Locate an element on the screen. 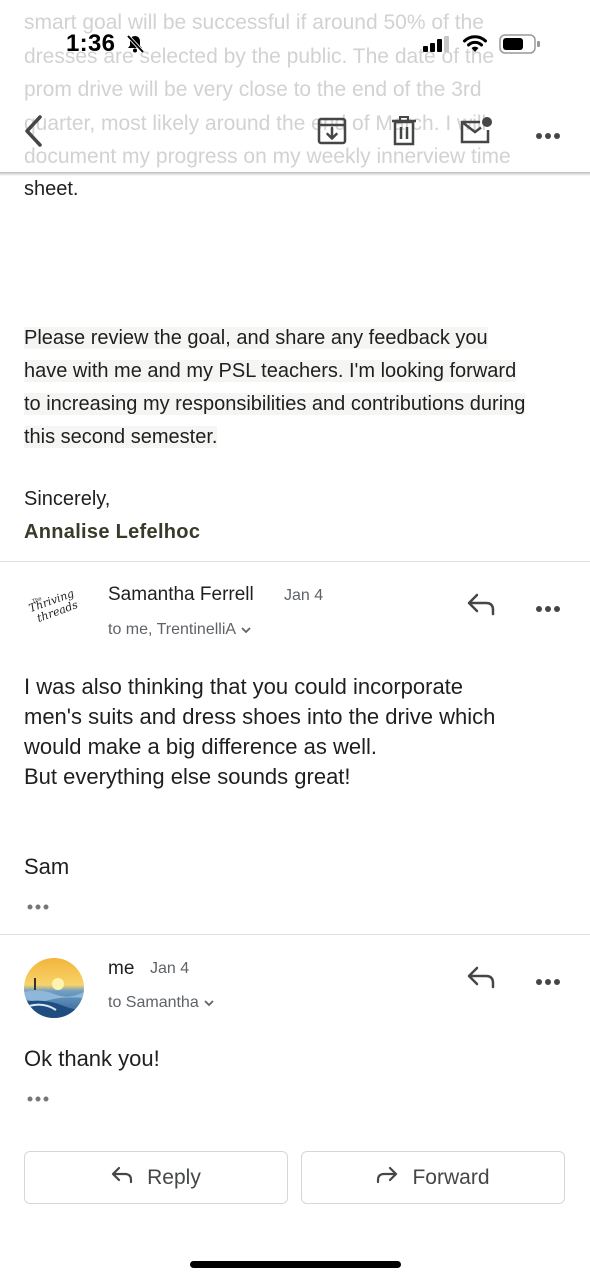  avatar: Thriving threads The is located at coordinates (54, 608).